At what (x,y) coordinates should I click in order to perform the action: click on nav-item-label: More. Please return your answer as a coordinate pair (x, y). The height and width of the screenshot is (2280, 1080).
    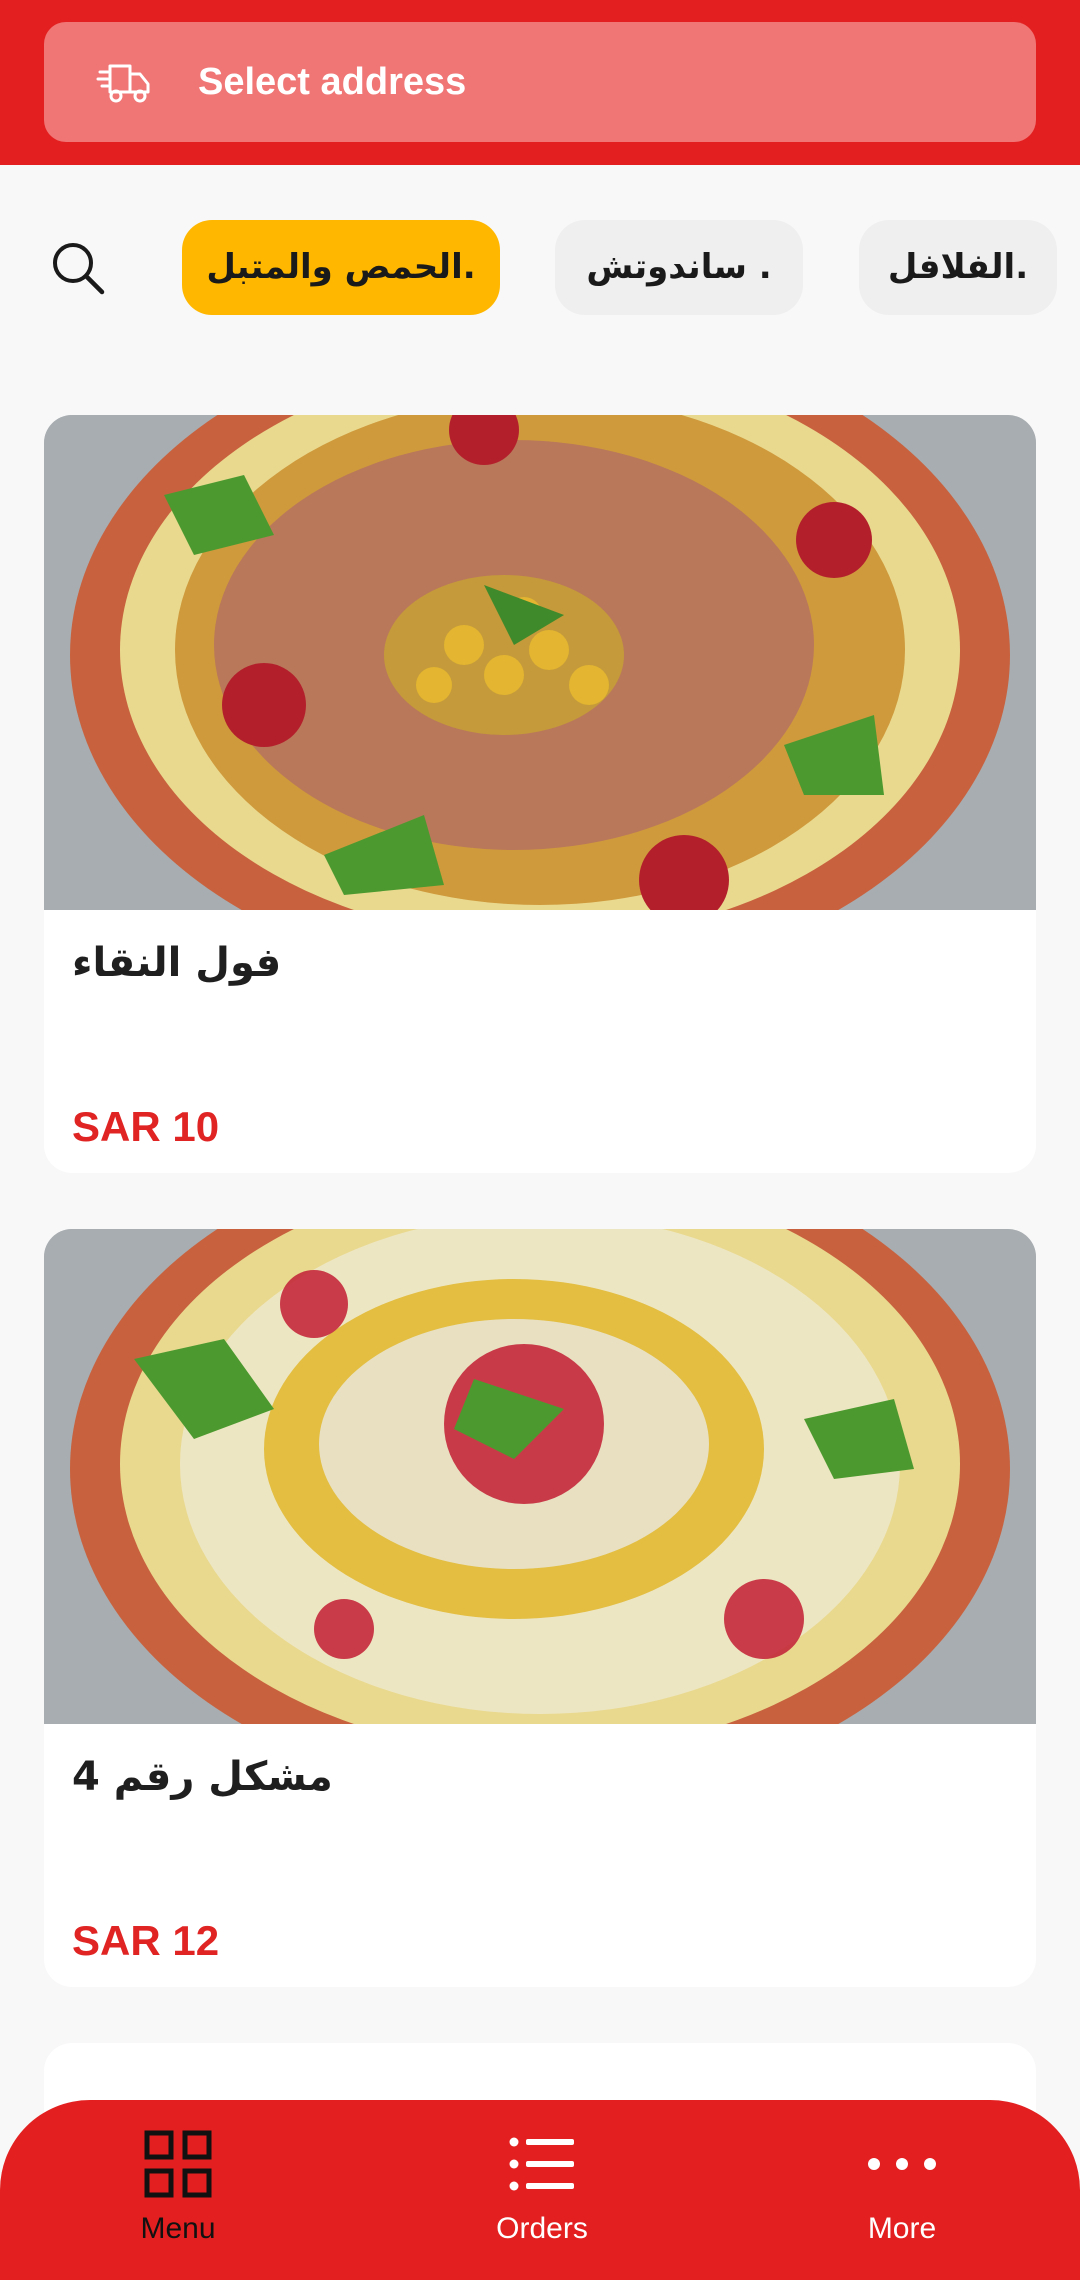
    Looking at the image, I should click on (902, 2228).